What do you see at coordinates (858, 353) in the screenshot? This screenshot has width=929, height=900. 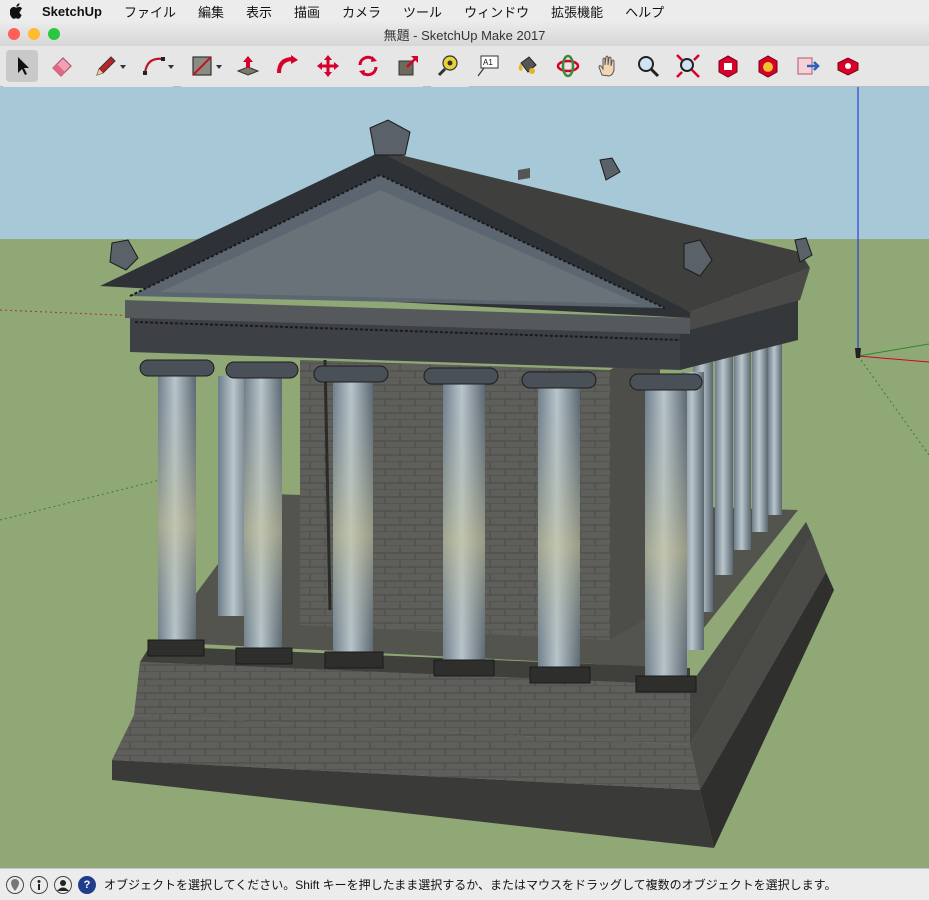 I see `person-figure` at bounding box center [858, 353].